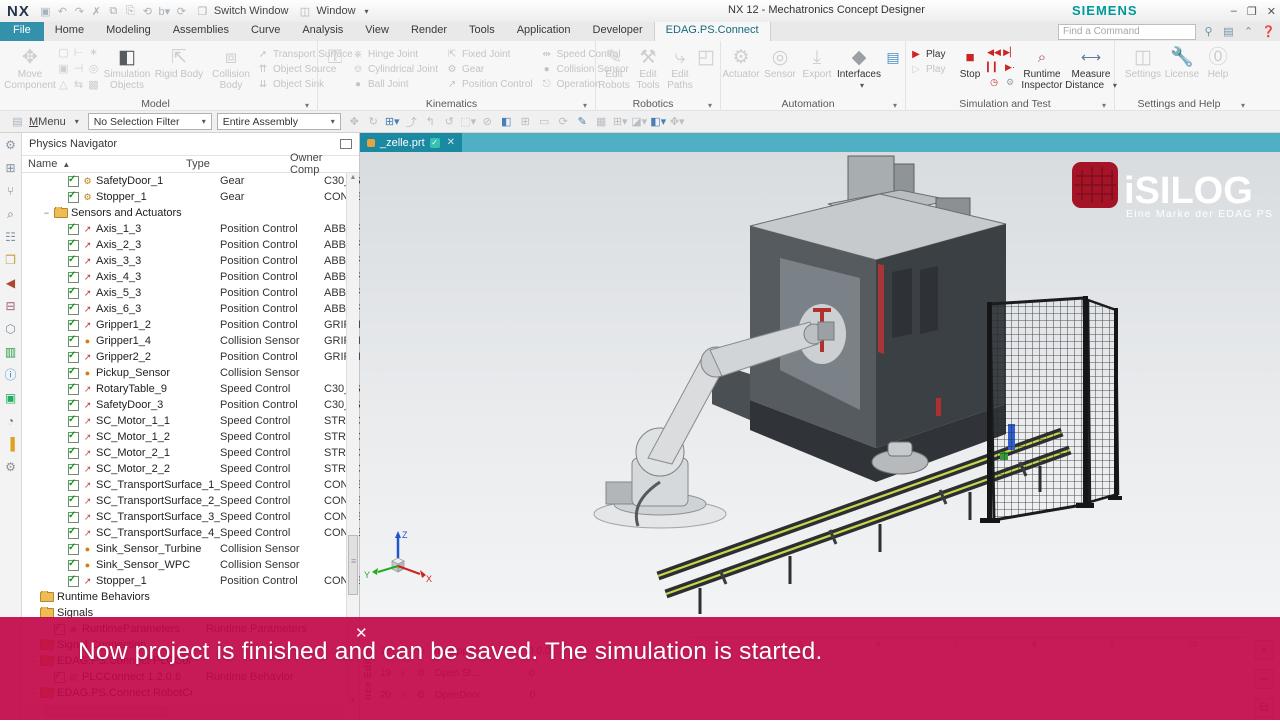  I want to click on actuator-button: ⚙ Actuator, so click(741, 62).